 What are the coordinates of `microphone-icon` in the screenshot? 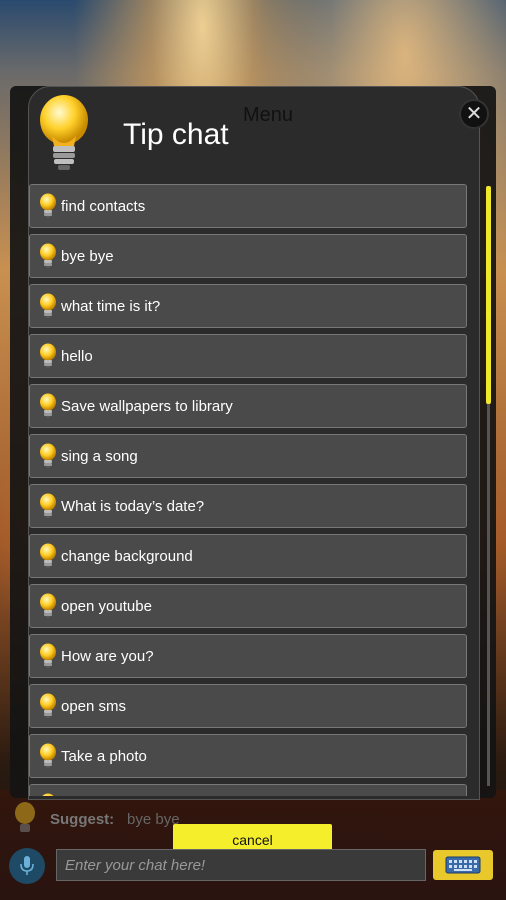 It's located at (27, 865).